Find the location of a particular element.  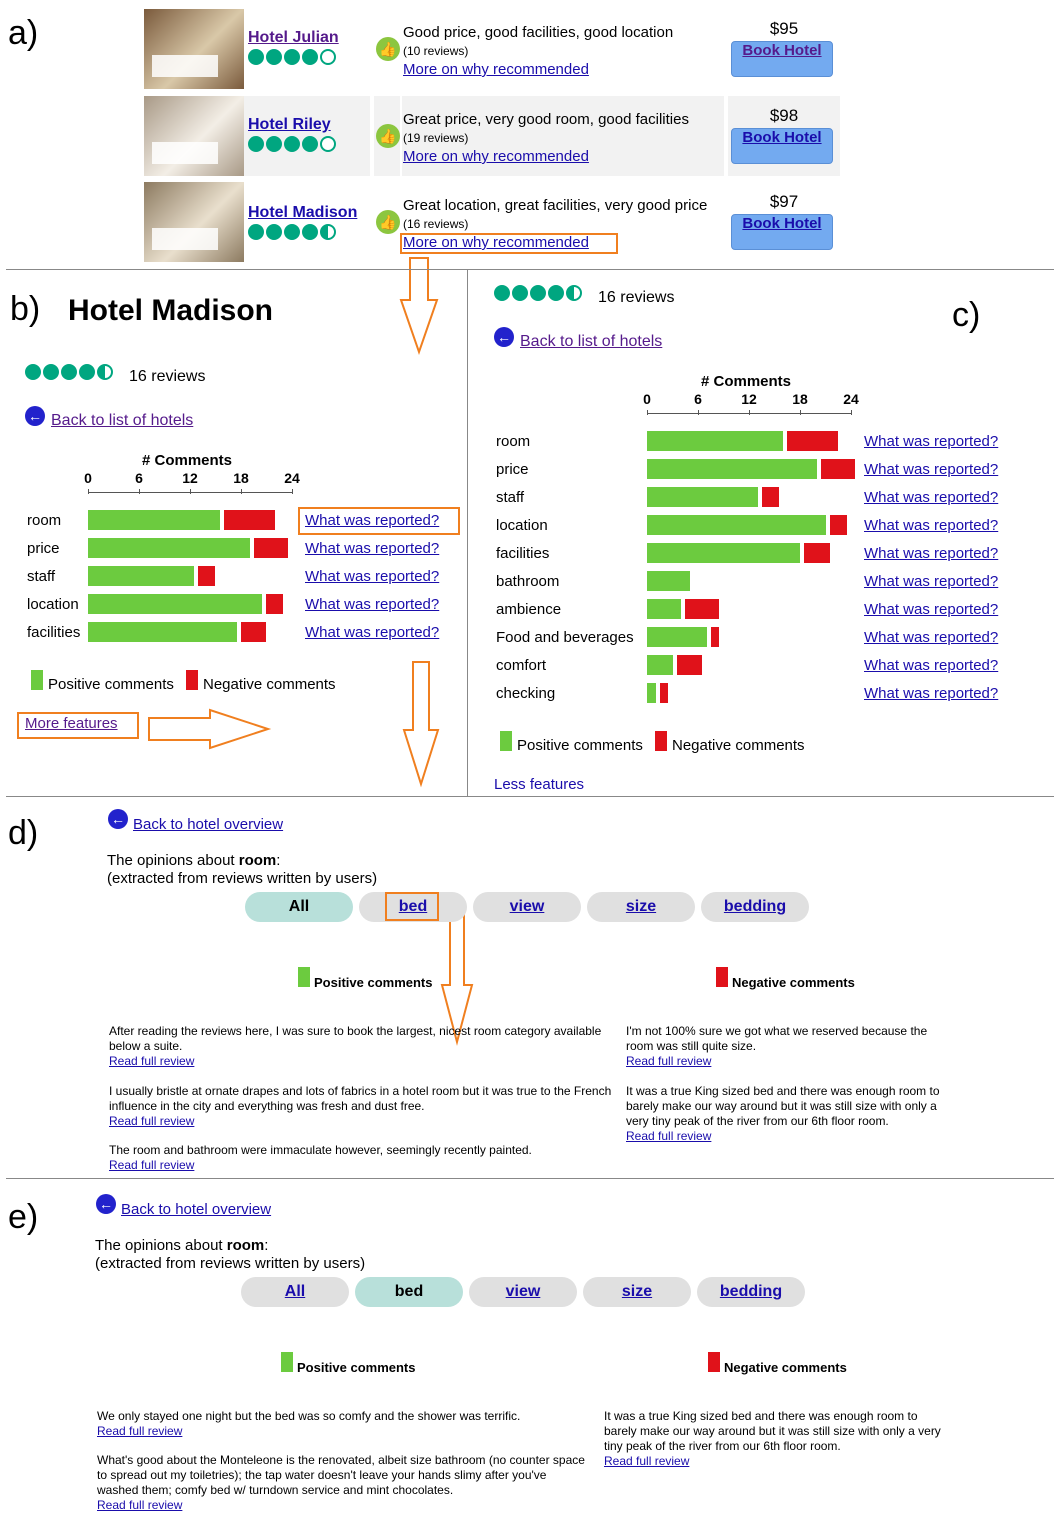

hotel-name-link: Hotel Madison is located at coordinates (302, 213).